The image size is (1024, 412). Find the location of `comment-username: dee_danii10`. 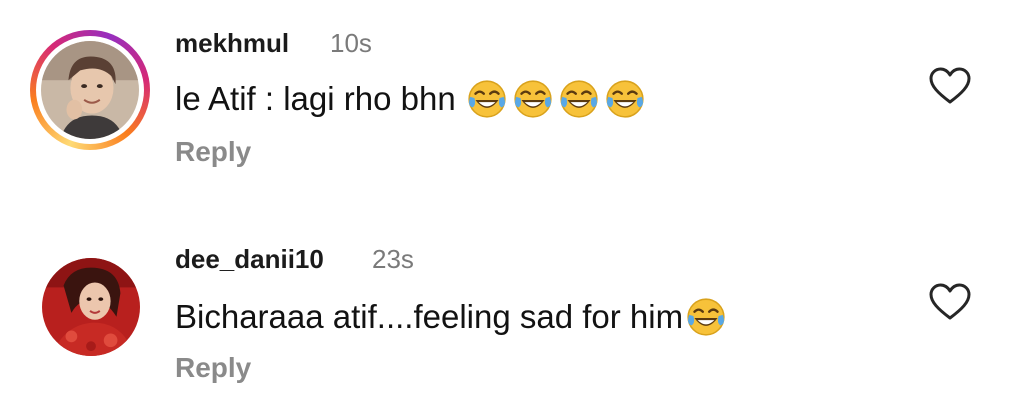

comment-username: dee_danii10 is located at coordinates (249, 259).